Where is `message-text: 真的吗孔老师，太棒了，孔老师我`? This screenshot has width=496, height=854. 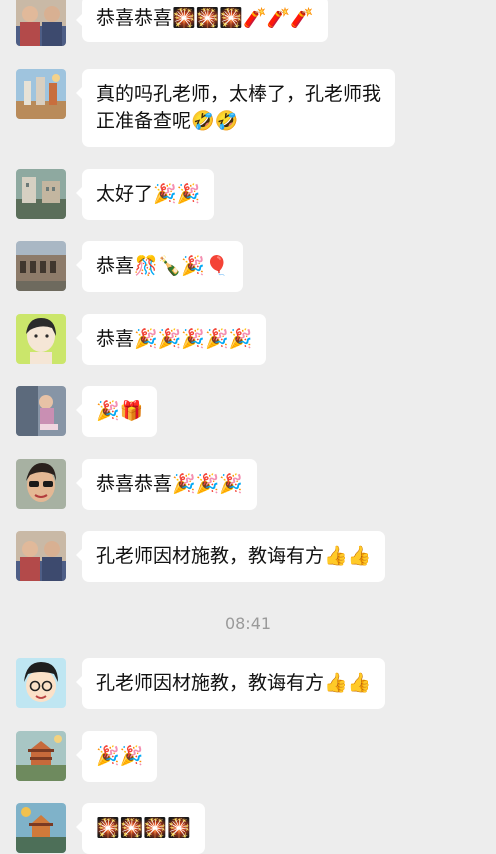
message-text: 真的吗孔老师，太棒了，孔老师我 is located at coordinates (239, 94).